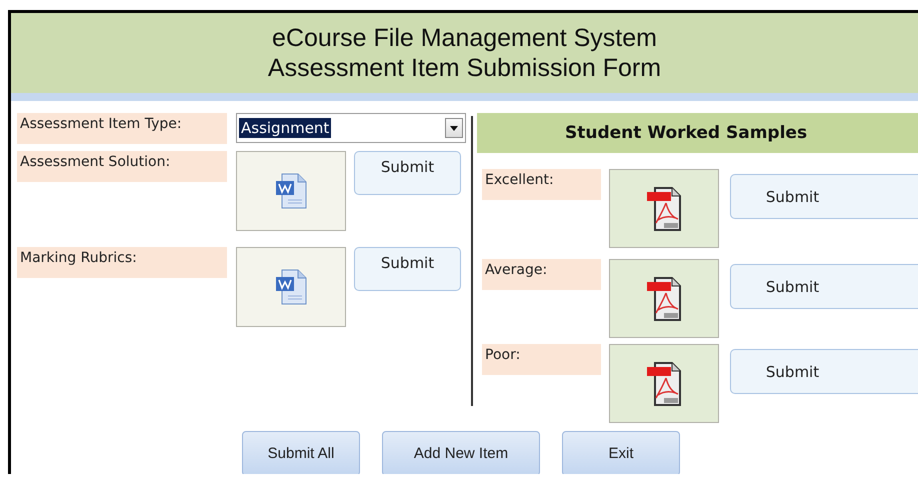 The width and height of the screenshot is (918, 477). I want to click on field-label: Marking Rubrics:, so click(122, 262).